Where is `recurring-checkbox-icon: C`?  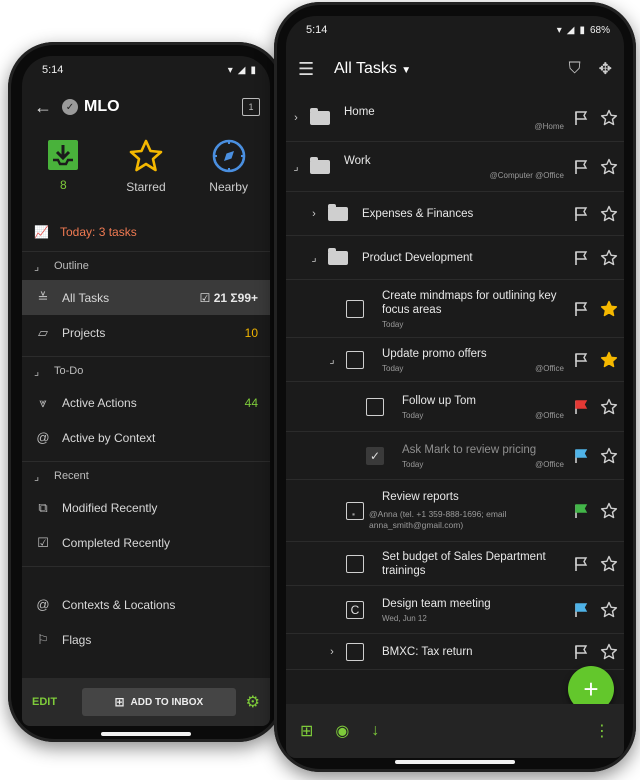
recurring-checkbox-icon: C is located at coordinates (355, 609).